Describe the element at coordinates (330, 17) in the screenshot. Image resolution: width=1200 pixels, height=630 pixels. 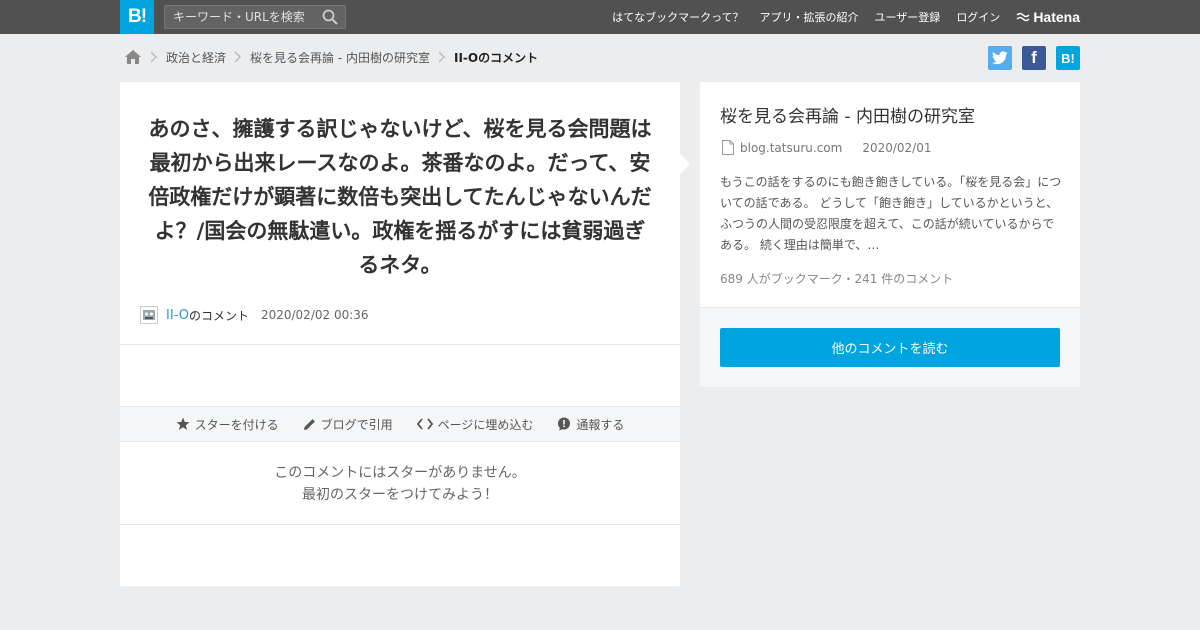
I see `search-icon` at that location.